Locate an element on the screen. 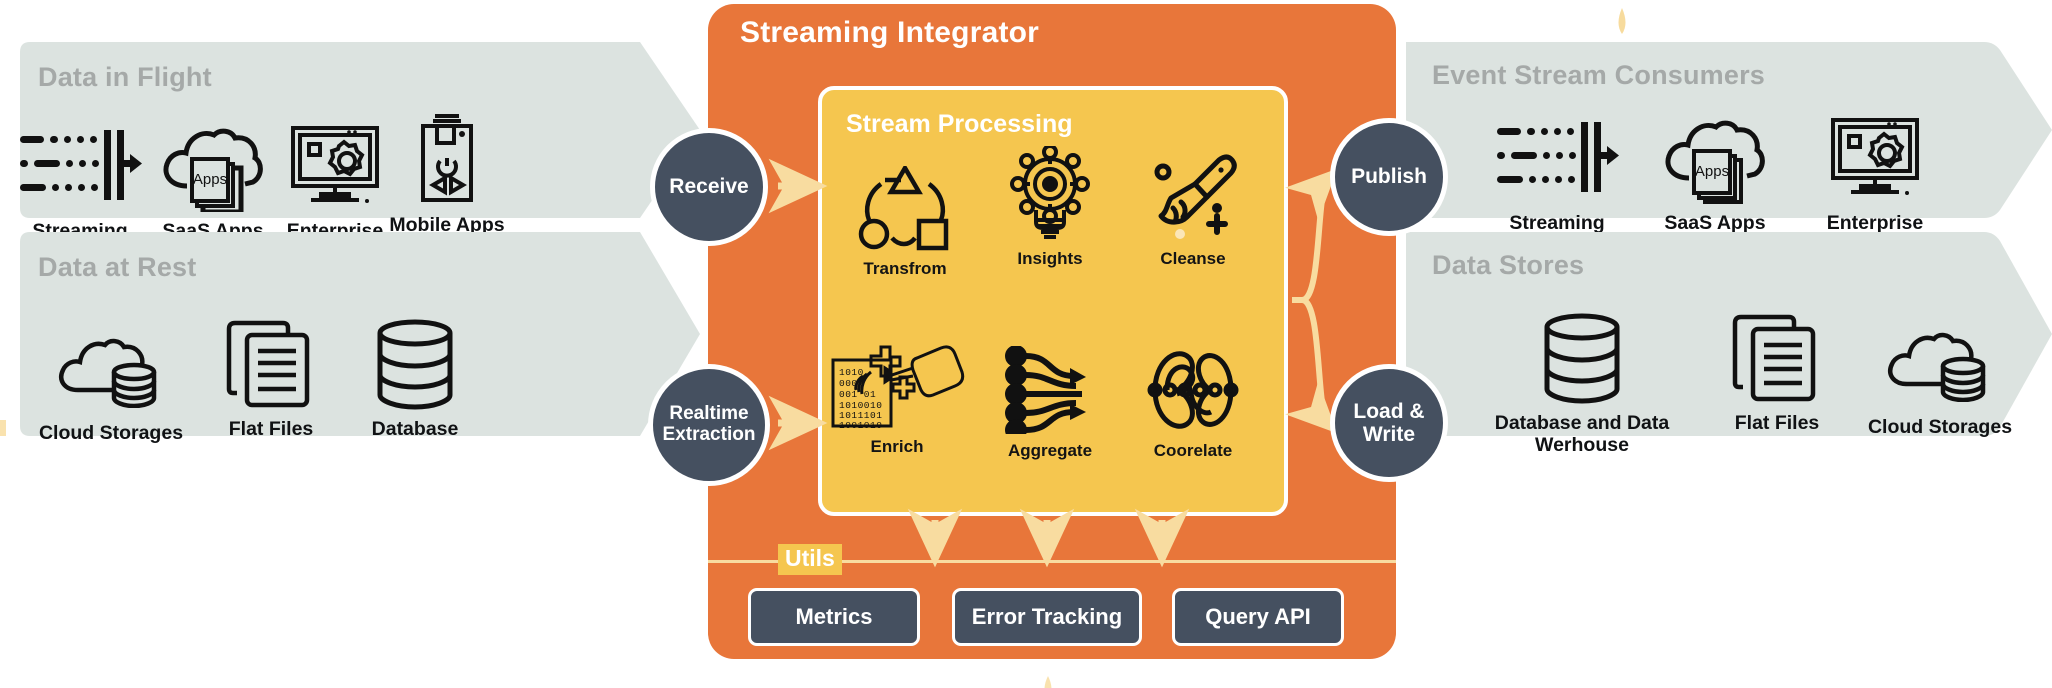  stage-receive-label: Receive is located at coordinates (709, 187).